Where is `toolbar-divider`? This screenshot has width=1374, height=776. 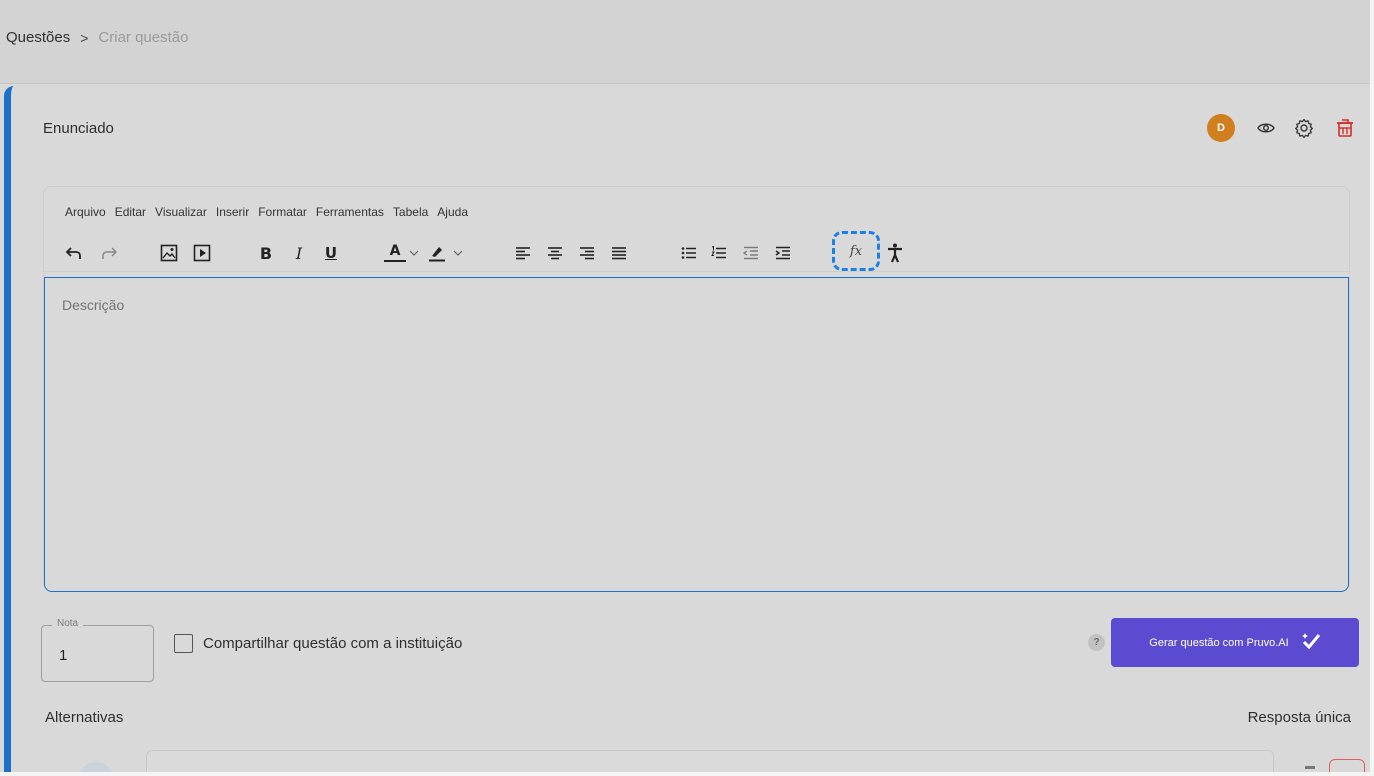 toolbar-divider is located at coordinates (696, 271).